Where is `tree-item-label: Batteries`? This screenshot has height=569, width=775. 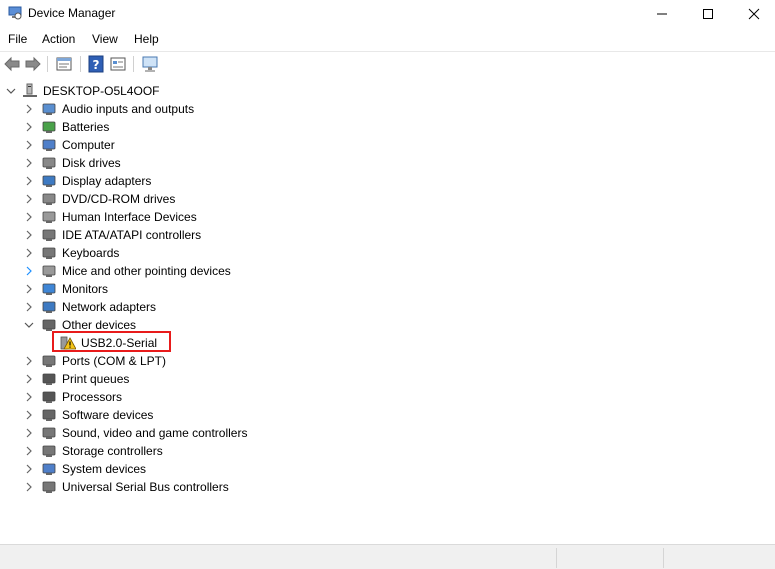
tree-item-label: Batteries is located at coordinates (85, 127).